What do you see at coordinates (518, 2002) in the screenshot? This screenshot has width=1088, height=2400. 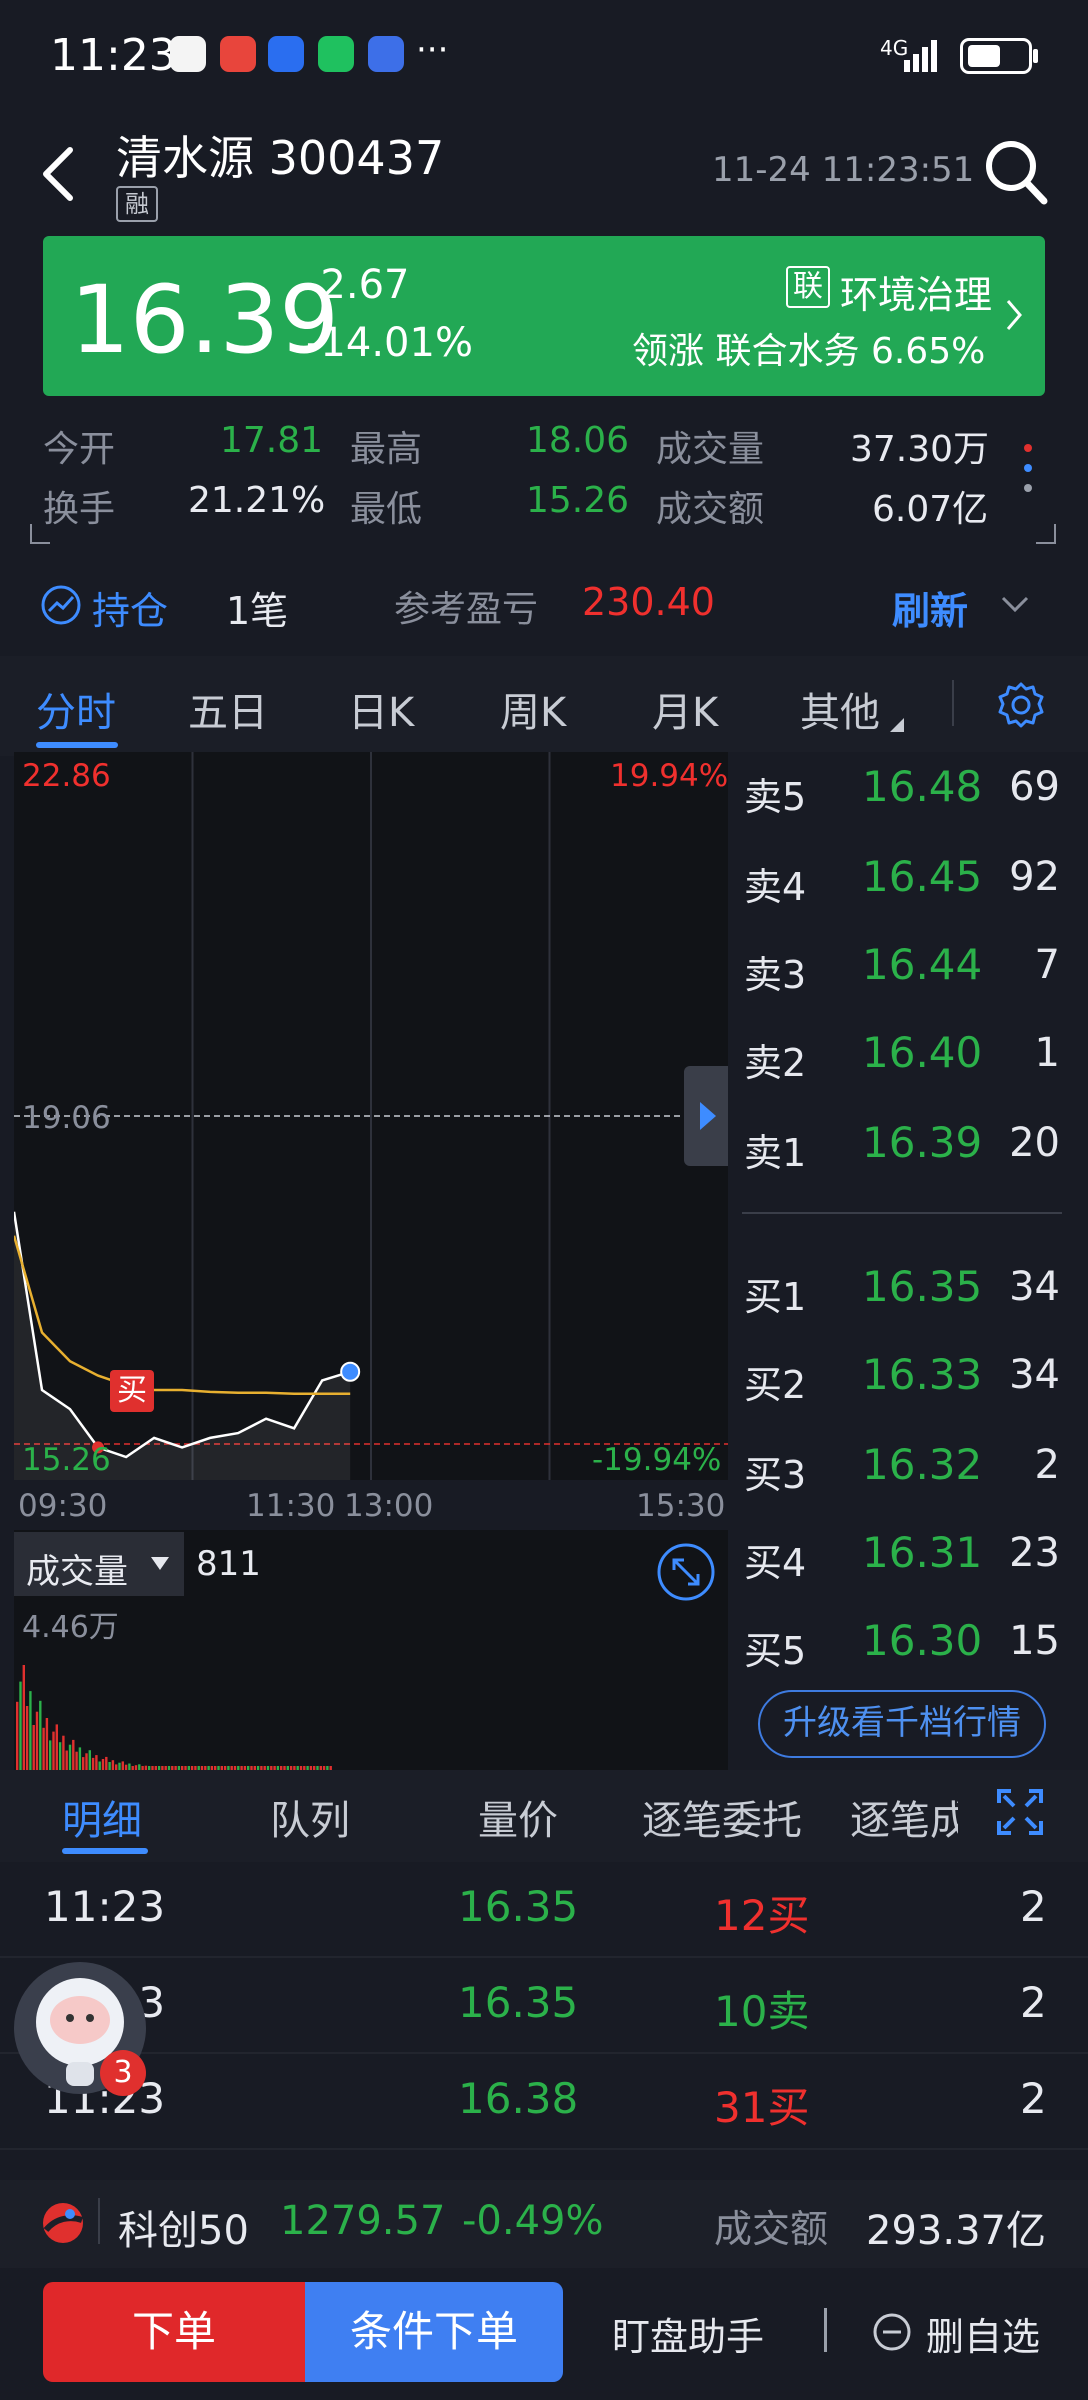 I see `trade-price: 16.35` at bounding box center [518, 2002].